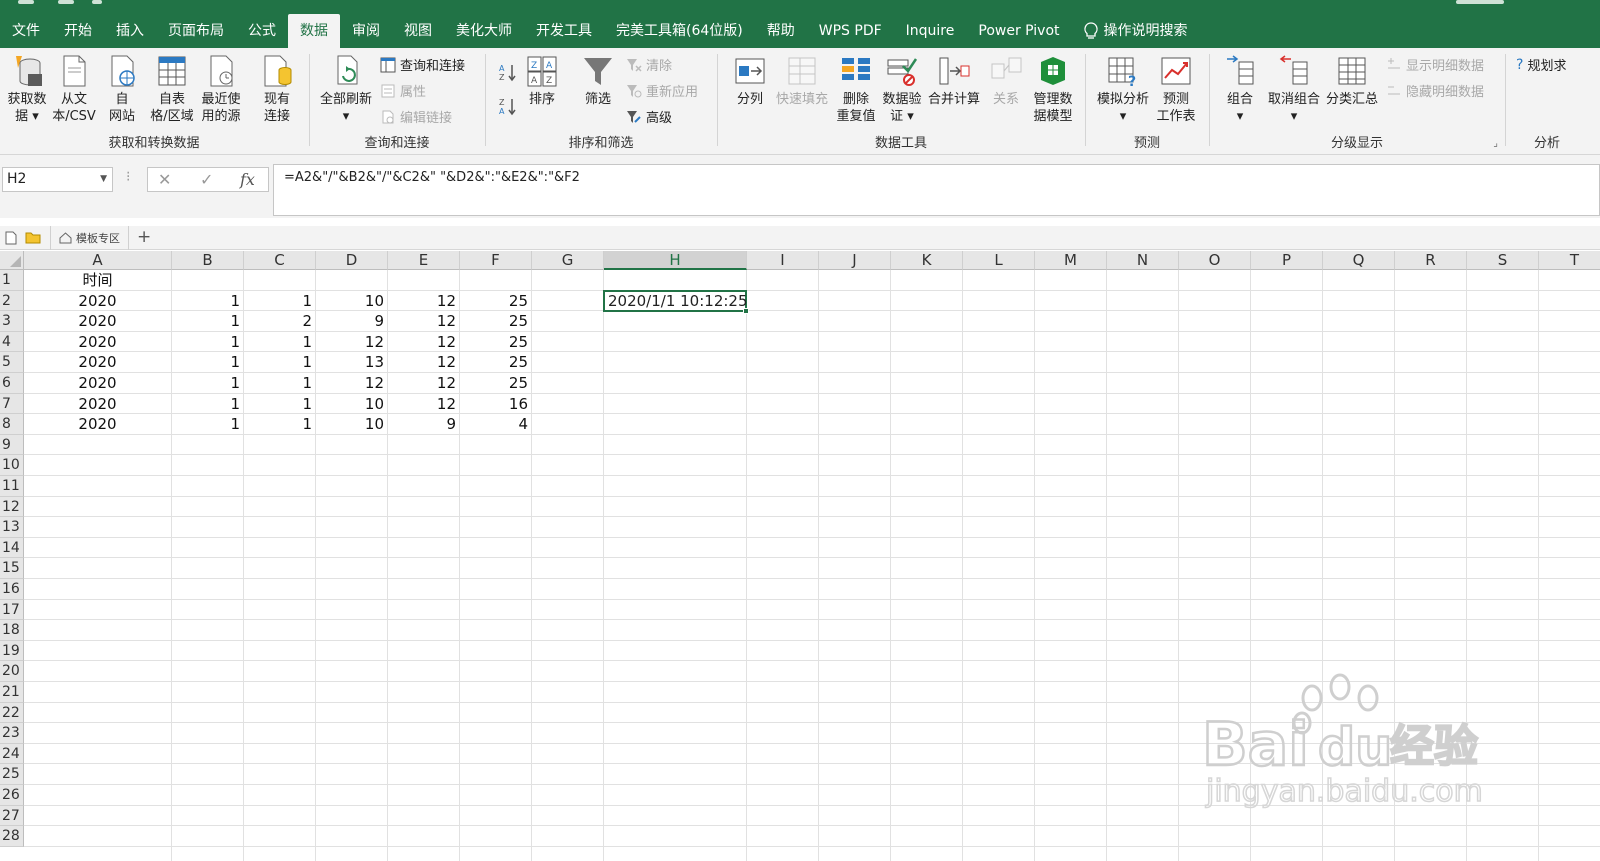 This screenshot has width=1600, height=861. I want to click on cell-A1: 时间, so click(97, 280).